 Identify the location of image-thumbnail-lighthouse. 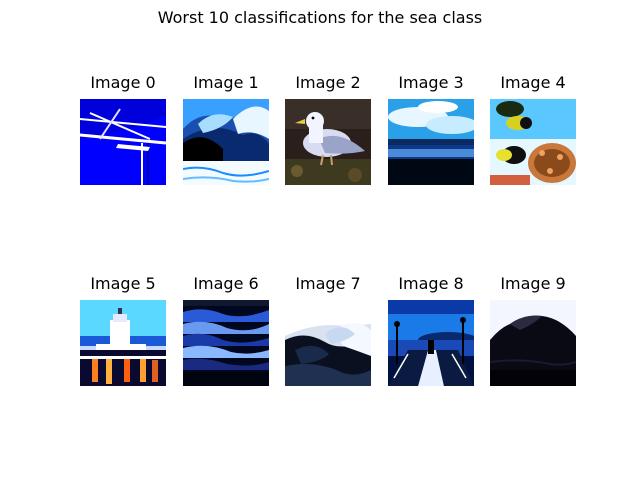
(123, 343).